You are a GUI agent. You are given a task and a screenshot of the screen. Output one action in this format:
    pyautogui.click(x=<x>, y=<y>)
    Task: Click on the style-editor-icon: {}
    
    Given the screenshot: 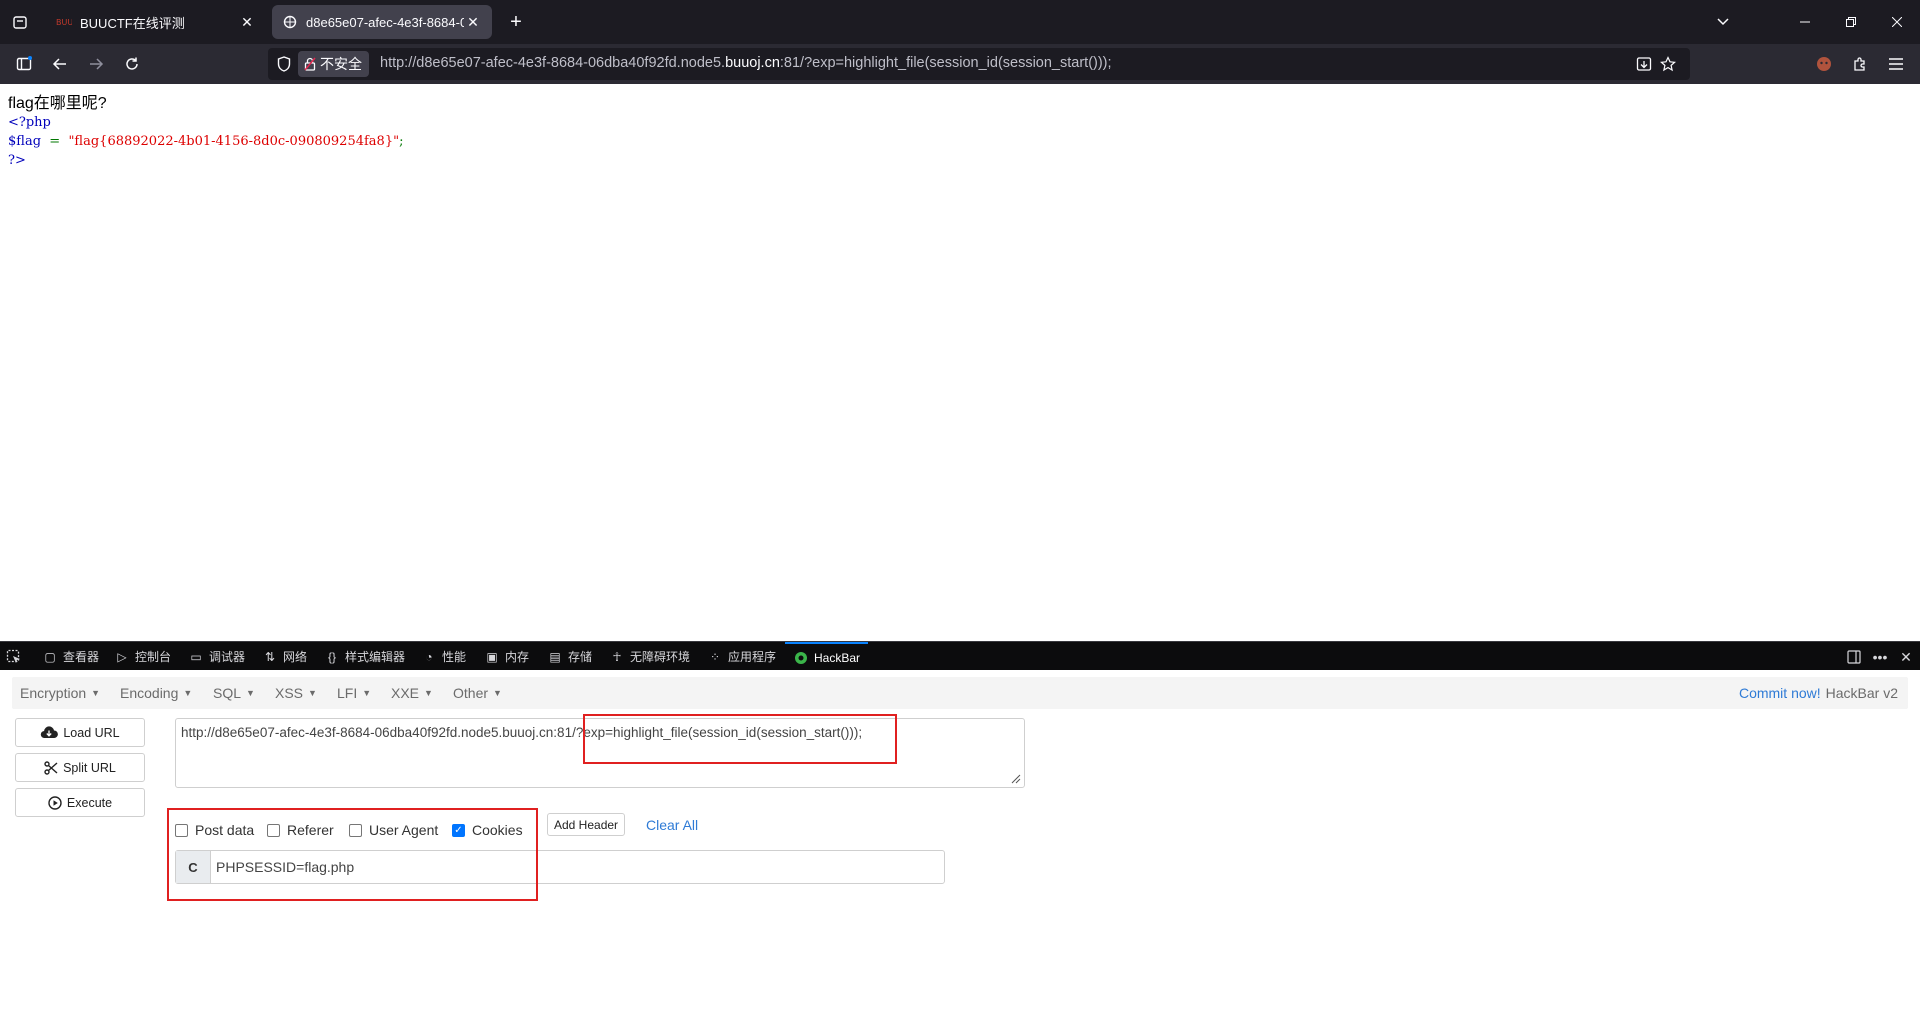 What is the action you would take?
    pyautogui.click(x=331, y=656)
    